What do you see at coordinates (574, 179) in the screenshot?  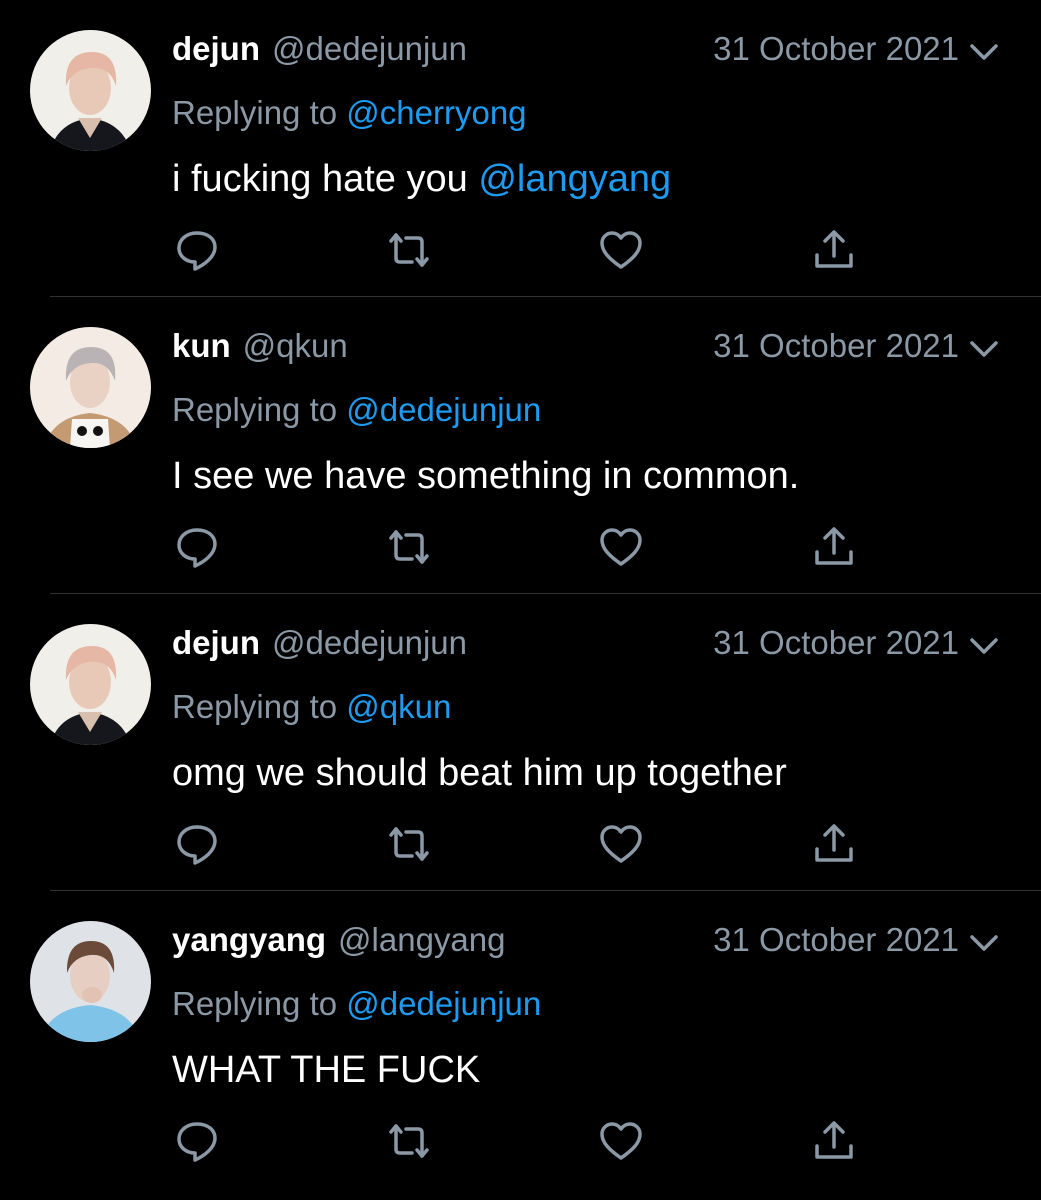 I see `tweet-text-mention: @langyang` at bounding box center [574, 179].